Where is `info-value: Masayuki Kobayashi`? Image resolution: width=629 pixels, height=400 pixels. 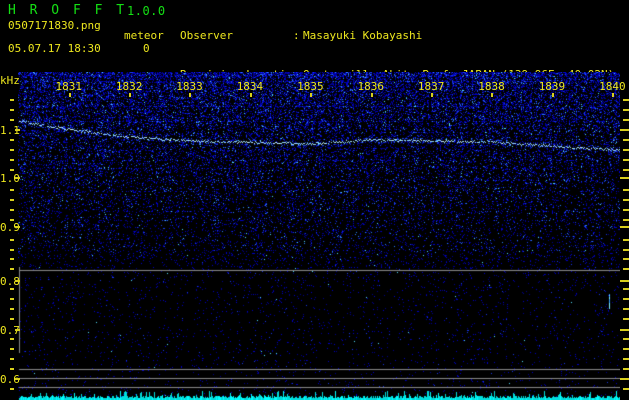 info-value: Masayuki Kobayashi is located at coordinates (363, 35).